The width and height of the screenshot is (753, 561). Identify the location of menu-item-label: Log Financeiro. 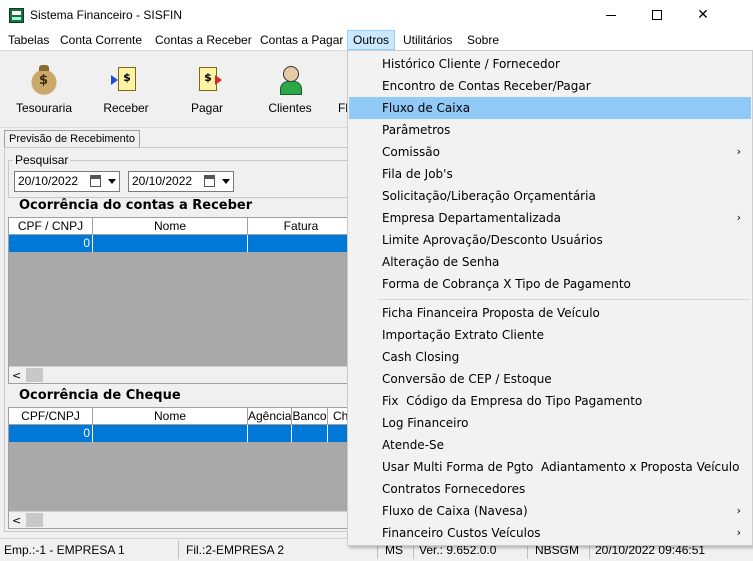
(425, 423).